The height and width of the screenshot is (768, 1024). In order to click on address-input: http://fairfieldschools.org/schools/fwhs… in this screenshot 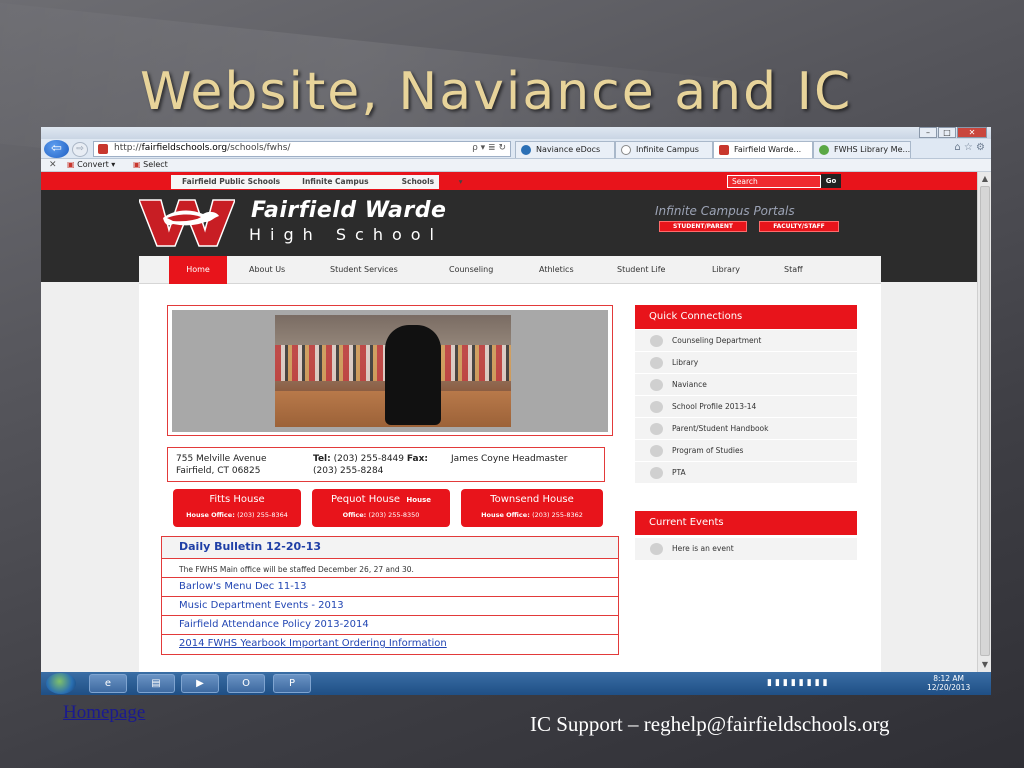, I will do `click(302, 149)`.